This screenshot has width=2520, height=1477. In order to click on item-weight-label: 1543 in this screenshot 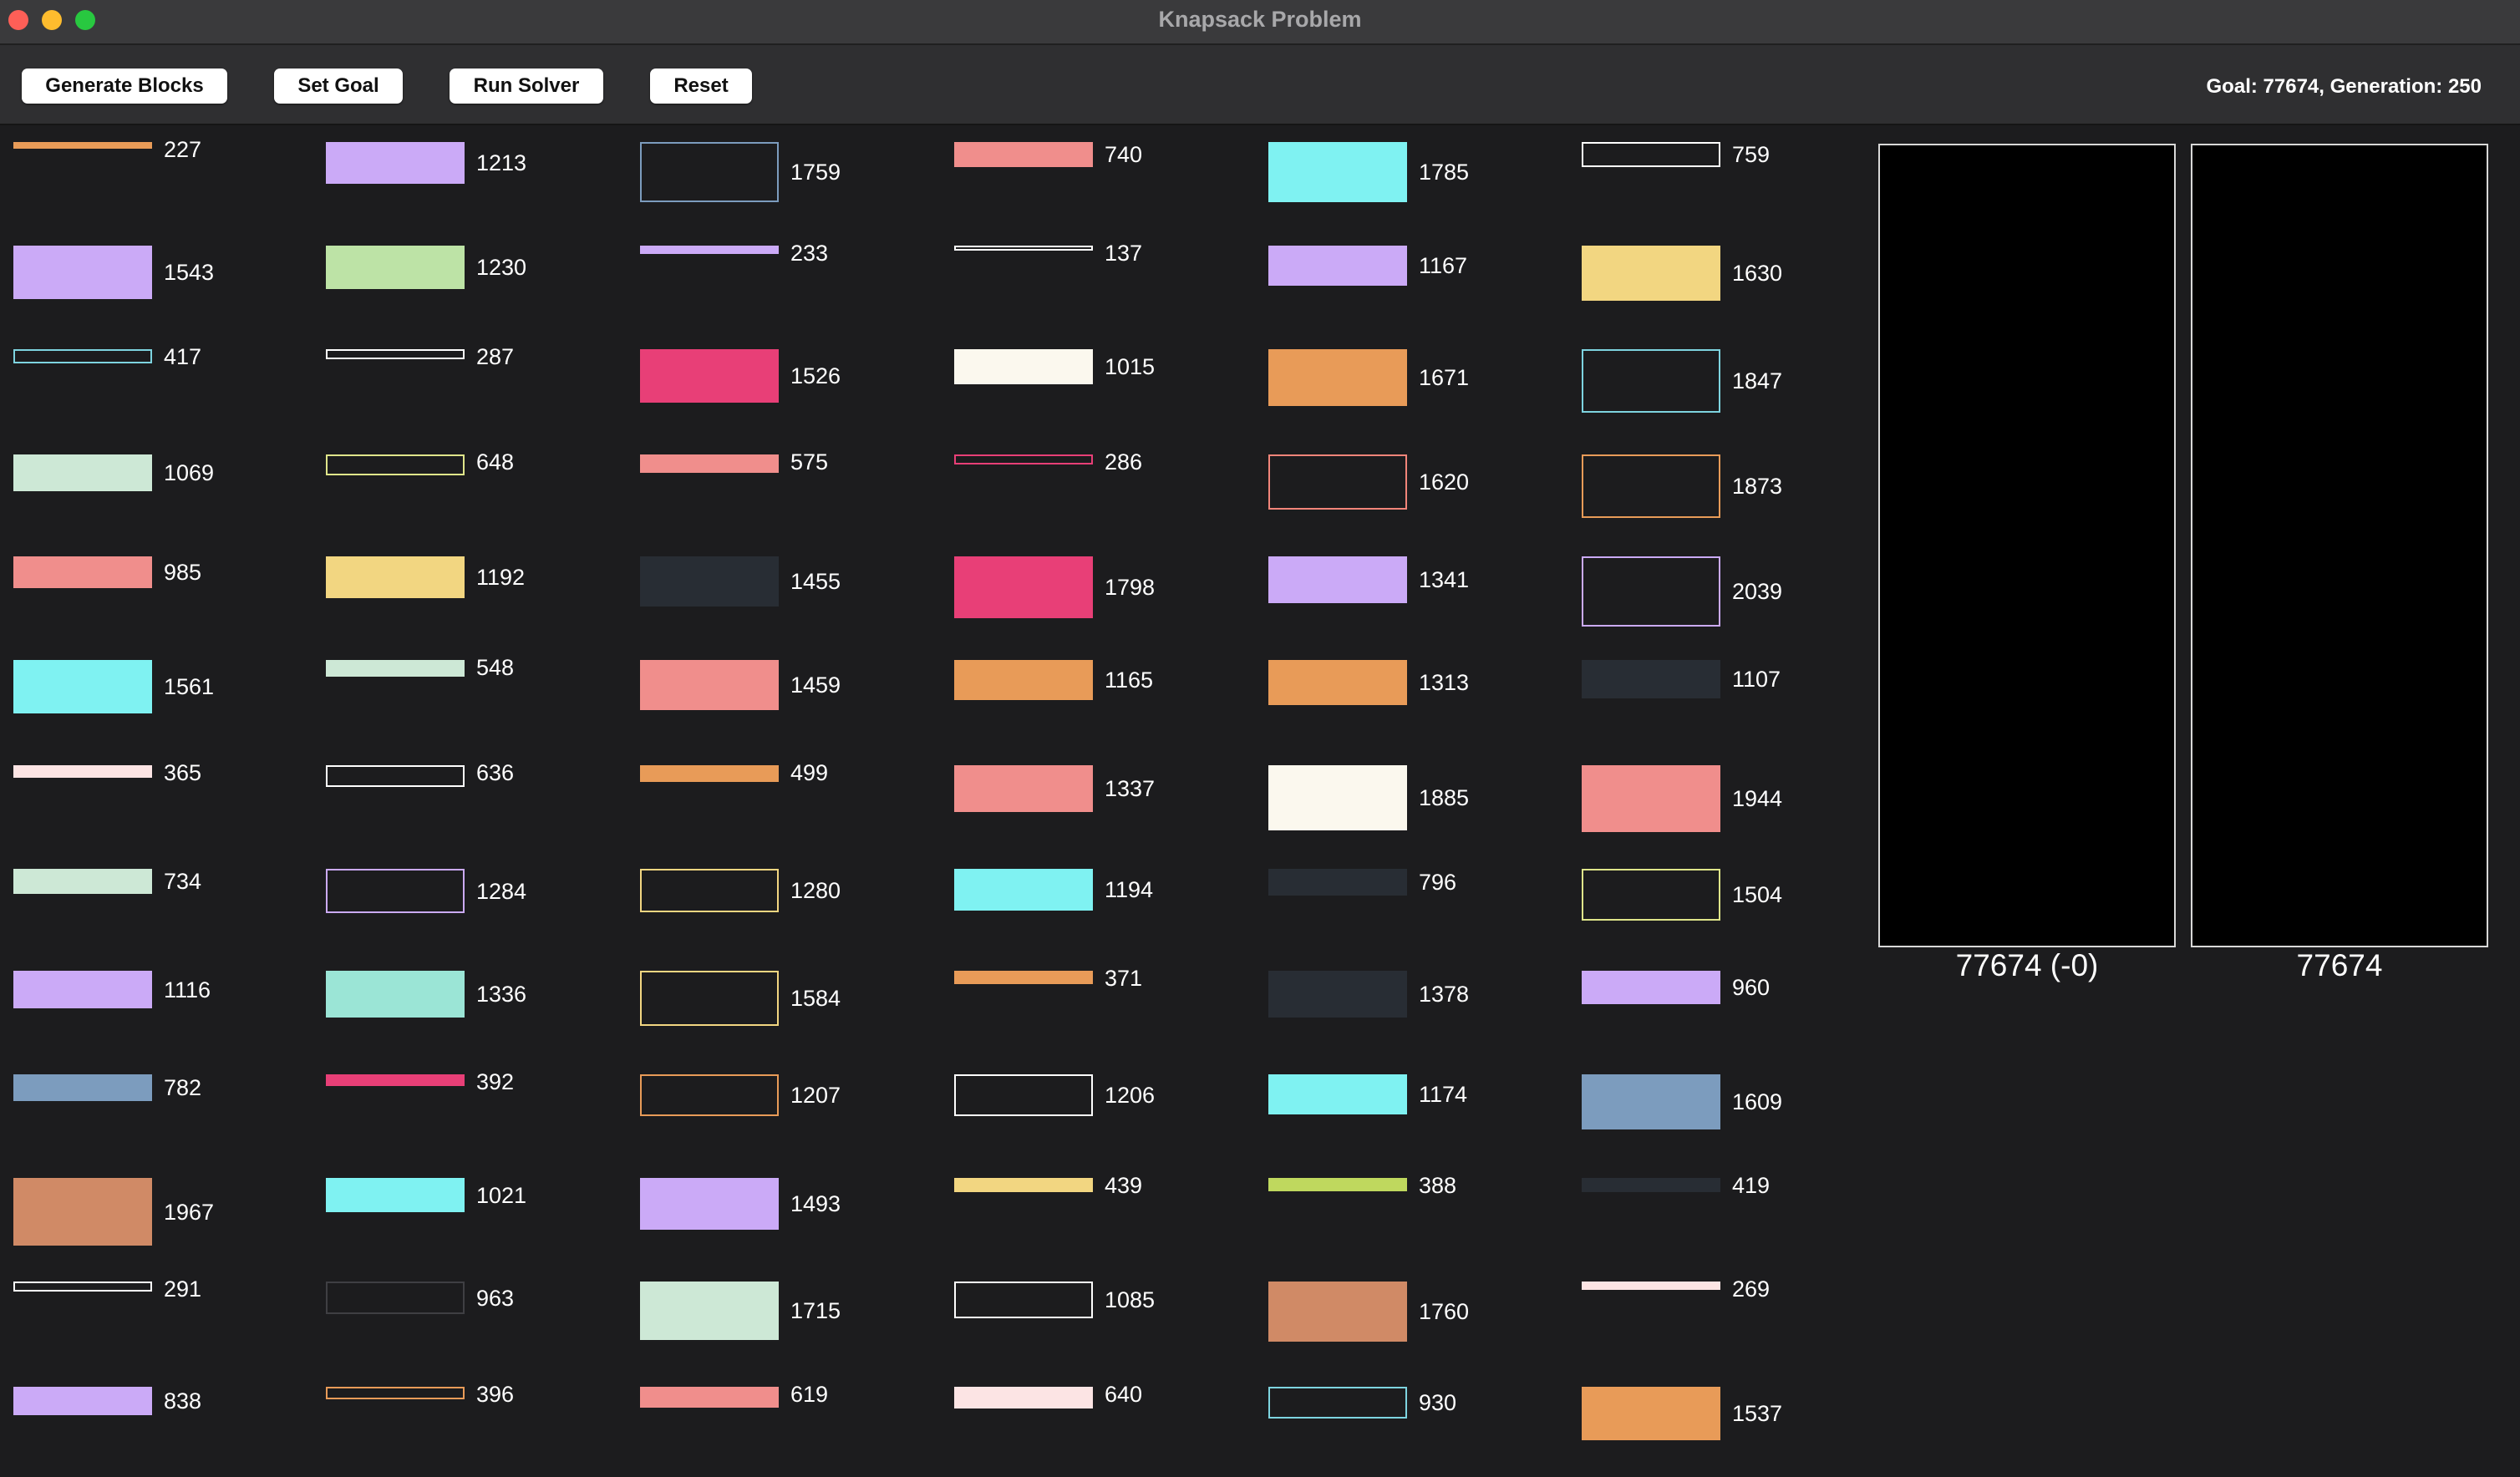, I will do `click(189, 272)`.